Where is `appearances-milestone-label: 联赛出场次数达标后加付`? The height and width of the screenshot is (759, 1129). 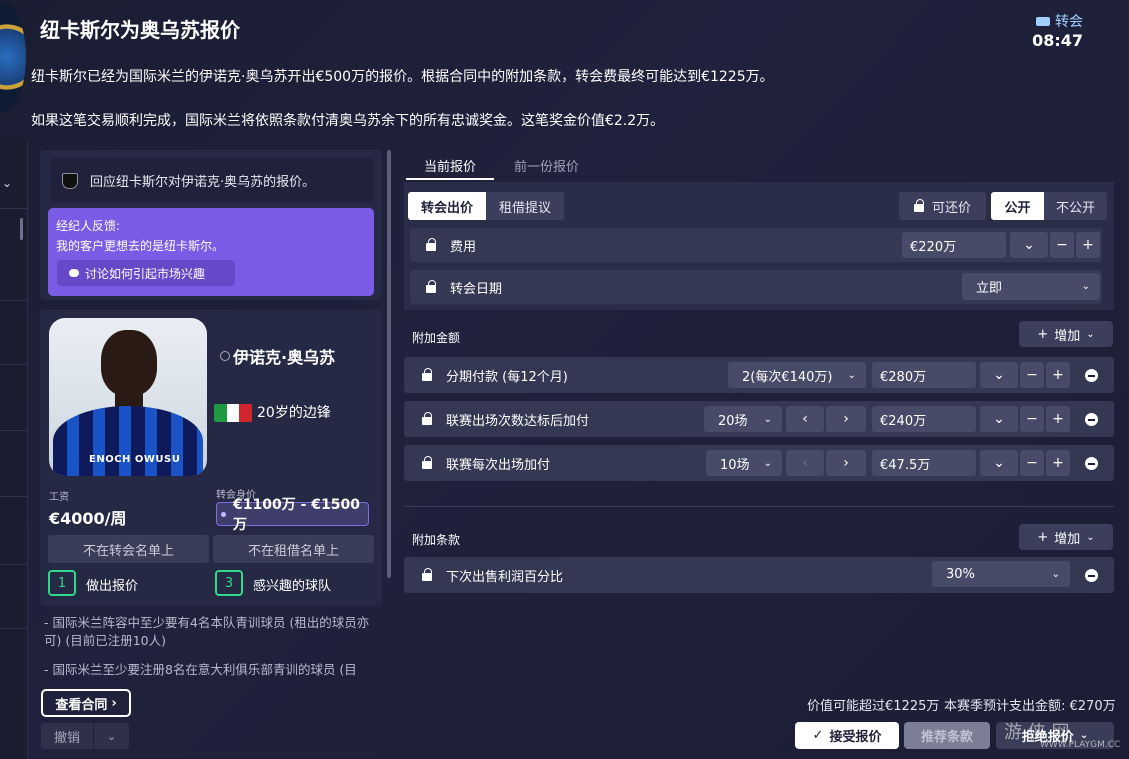
appearances-milestone-label: 联赛出场次数达标后加付 is located at coordinates (518, 421).